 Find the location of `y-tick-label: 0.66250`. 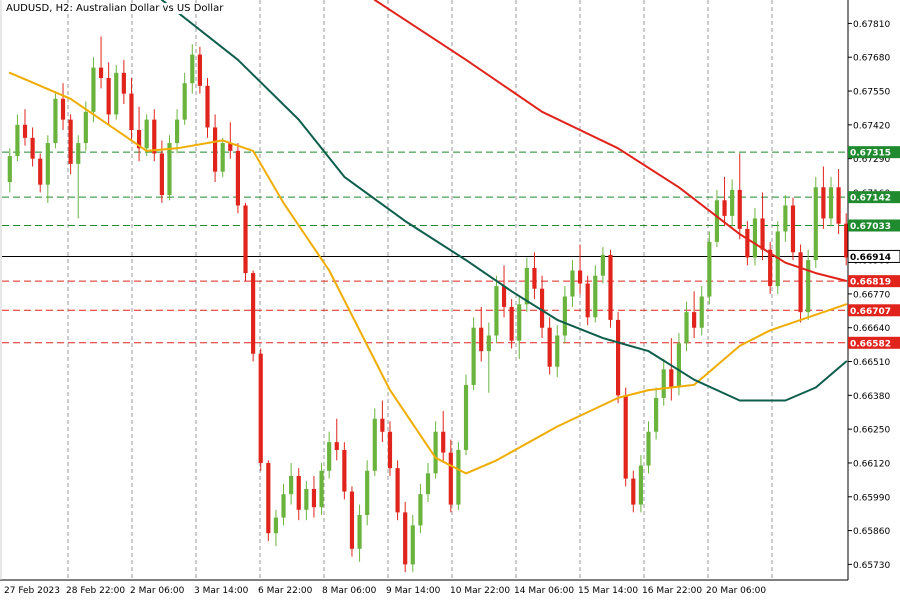

y-tick-label: 0.66250 is located at coordinates (871, 431).